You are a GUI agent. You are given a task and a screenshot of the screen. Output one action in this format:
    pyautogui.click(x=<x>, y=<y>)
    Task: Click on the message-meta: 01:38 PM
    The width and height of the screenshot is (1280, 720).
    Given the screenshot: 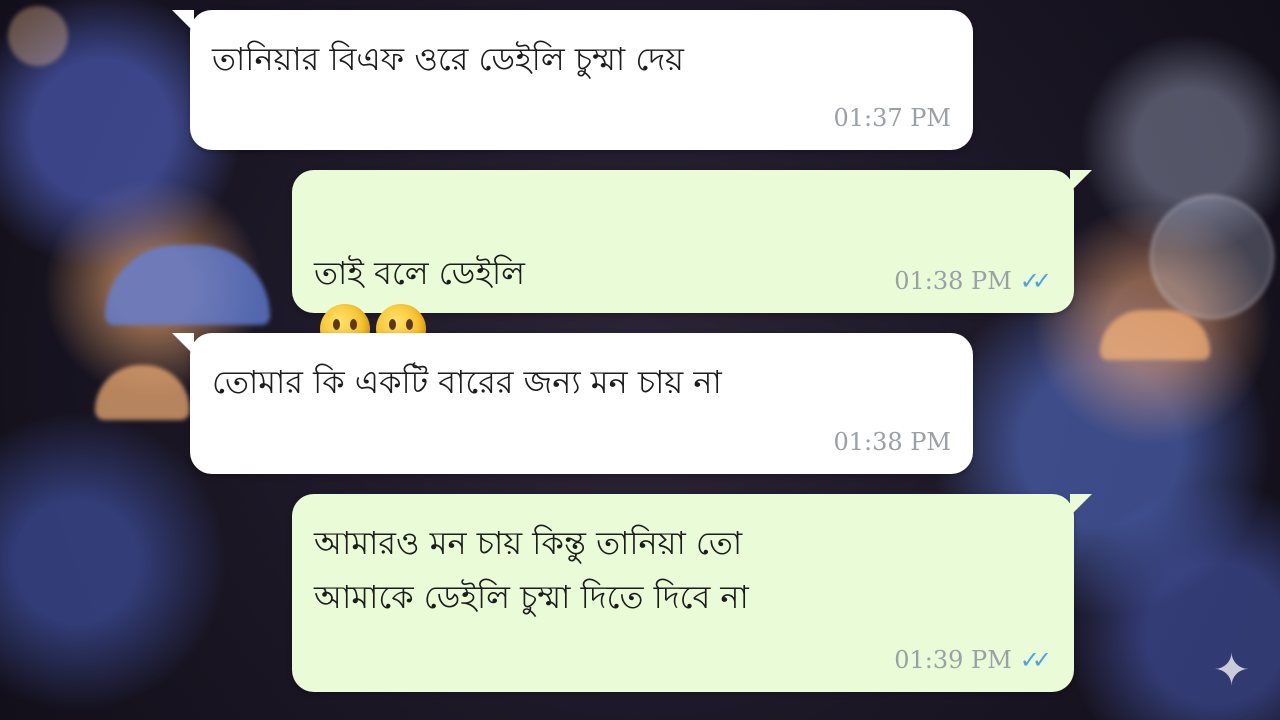 What is the action you would take?
    pyautogui.click(x=892, y=442)
    